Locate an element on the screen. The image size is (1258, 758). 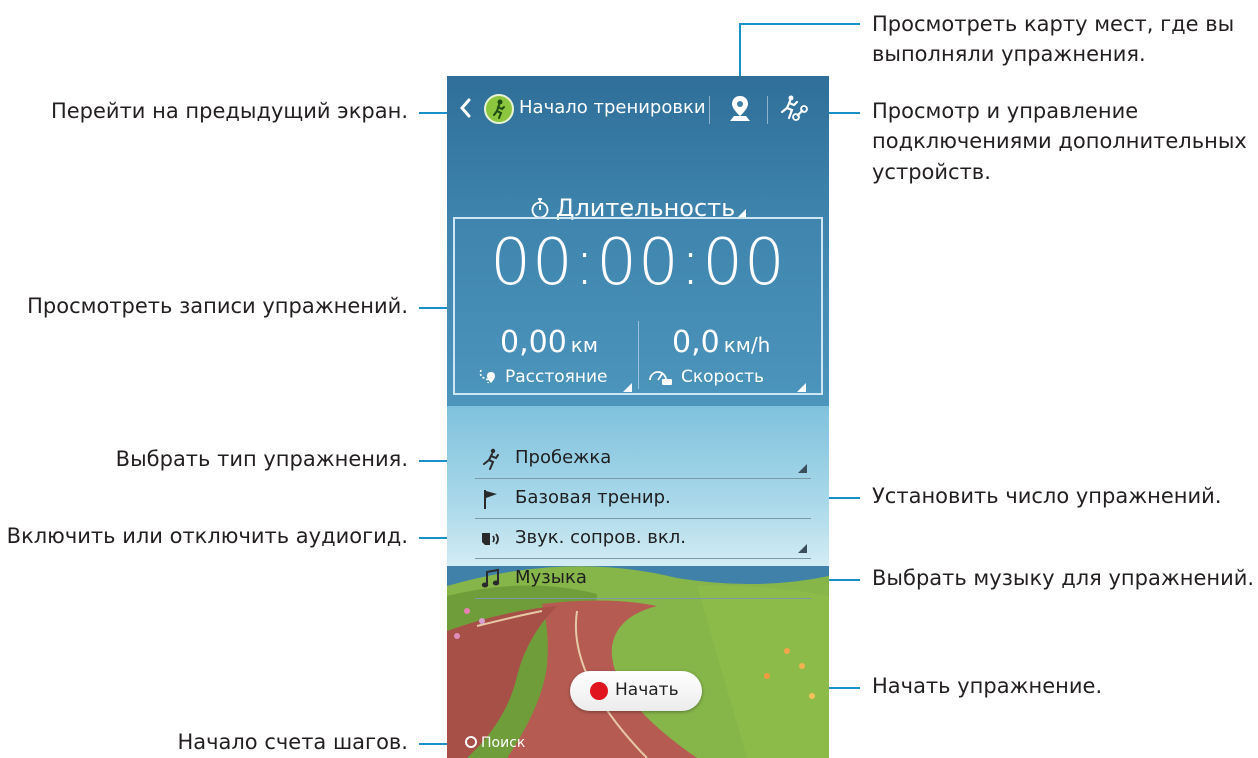
running-icon is located at coordinates (491, 459).